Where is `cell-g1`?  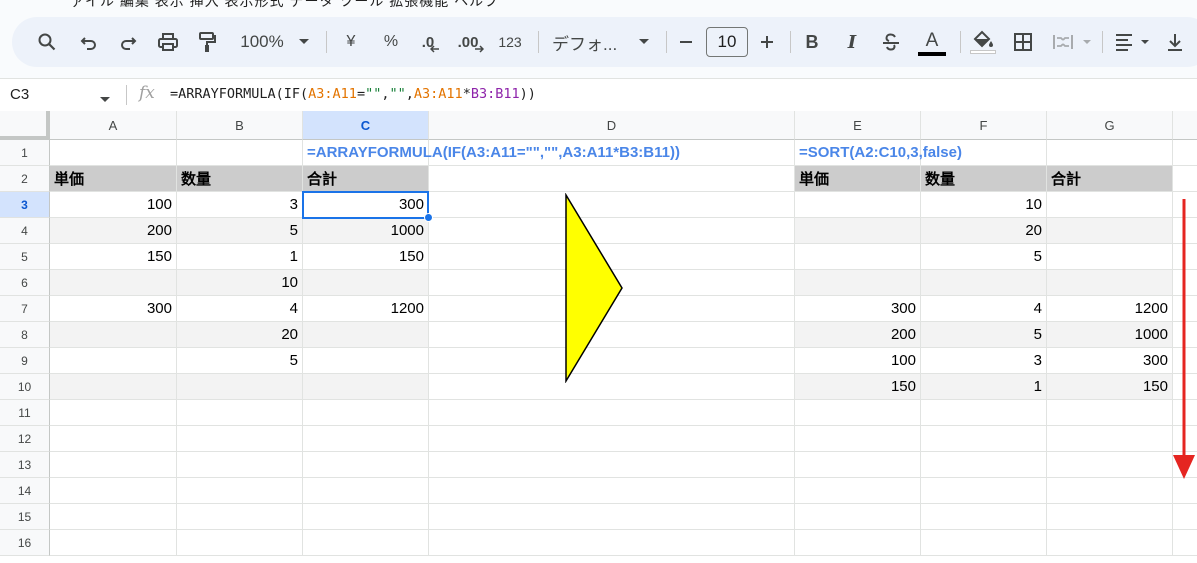 cell-g1 is located at coordinates (1110, 153).